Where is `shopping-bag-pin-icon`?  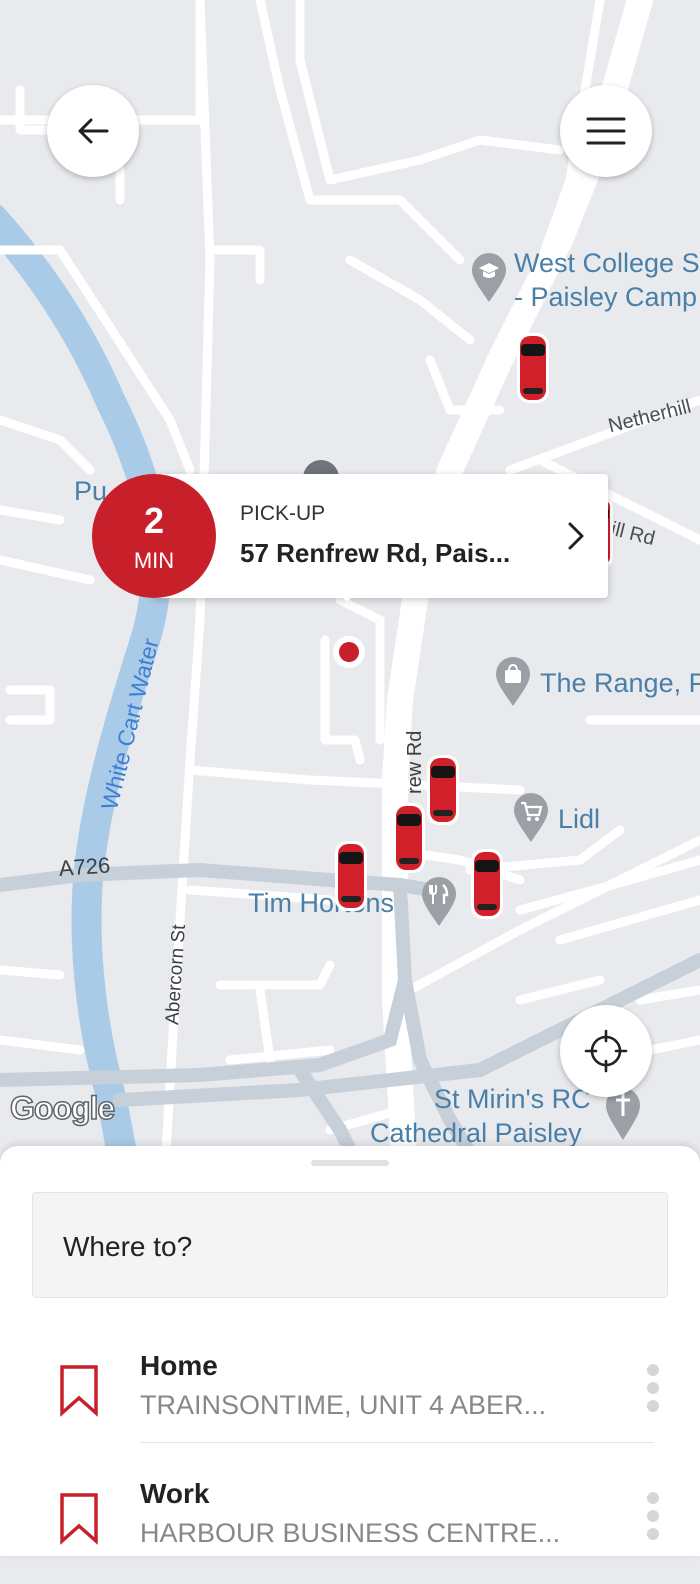 shopping-bag-pin-icon is located at coordinates (513, 682).